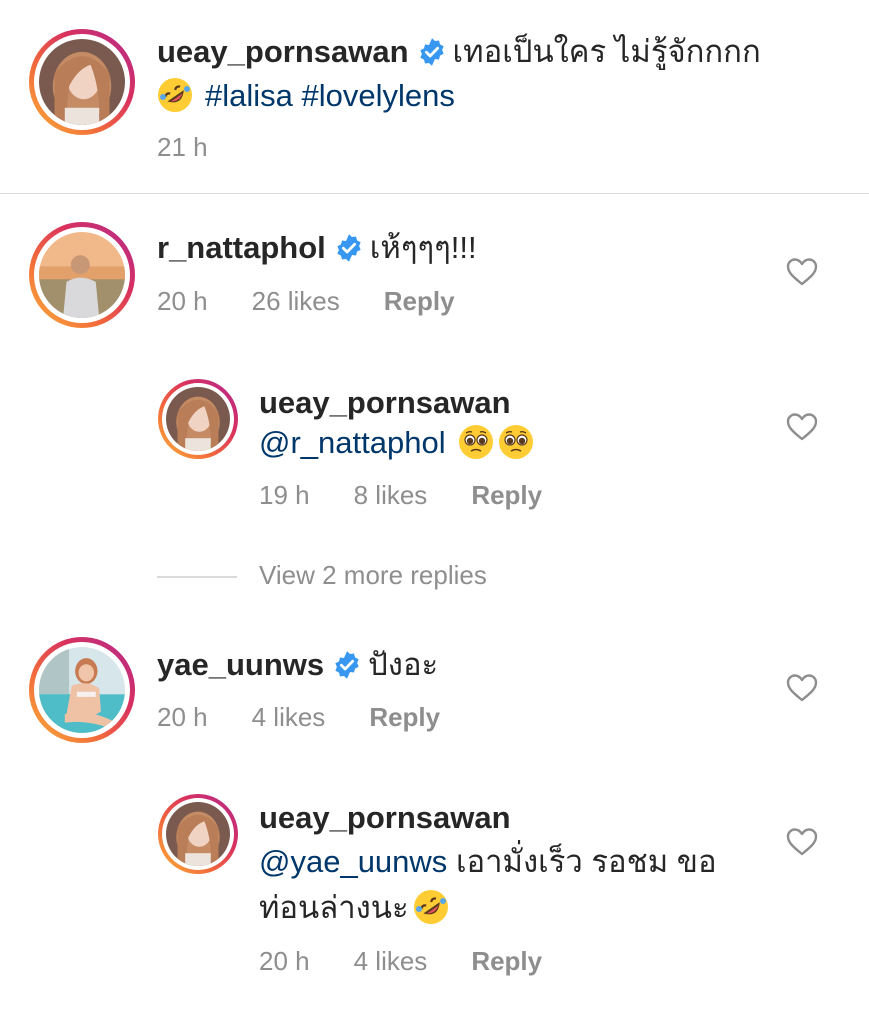 The height and width of the screenshot is (1013, 869). I want to click on comment-2-likes: 4 likes, so click(289, 717).